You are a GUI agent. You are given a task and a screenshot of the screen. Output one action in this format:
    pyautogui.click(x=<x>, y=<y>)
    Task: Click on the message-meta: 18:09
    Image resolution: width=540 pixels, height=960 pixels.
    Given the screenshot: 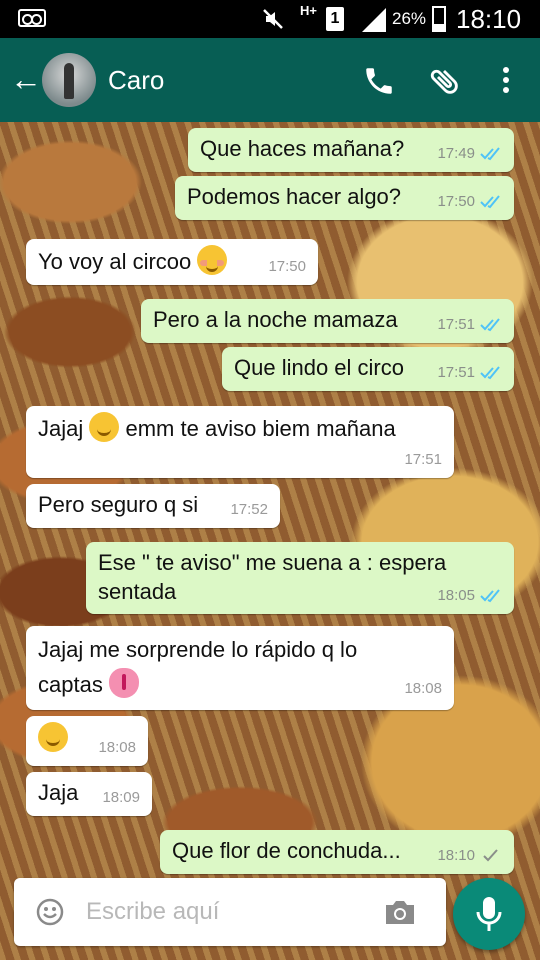 What is the action you would take?
    pyautogui.click(x=121, y=797)
    